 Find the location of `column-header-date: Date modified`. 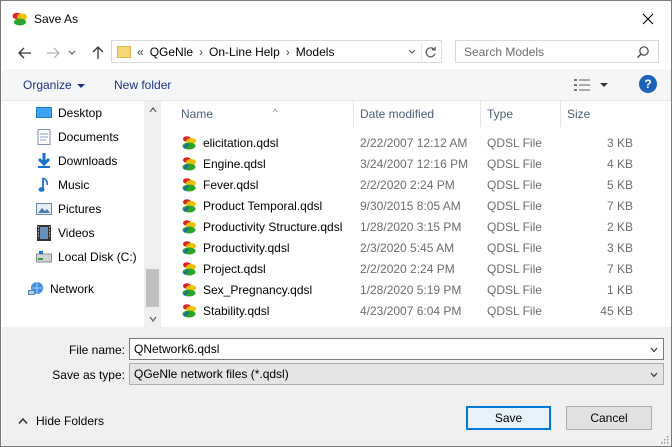

column-header-date: Date modified is located at coordinates (417, 114).